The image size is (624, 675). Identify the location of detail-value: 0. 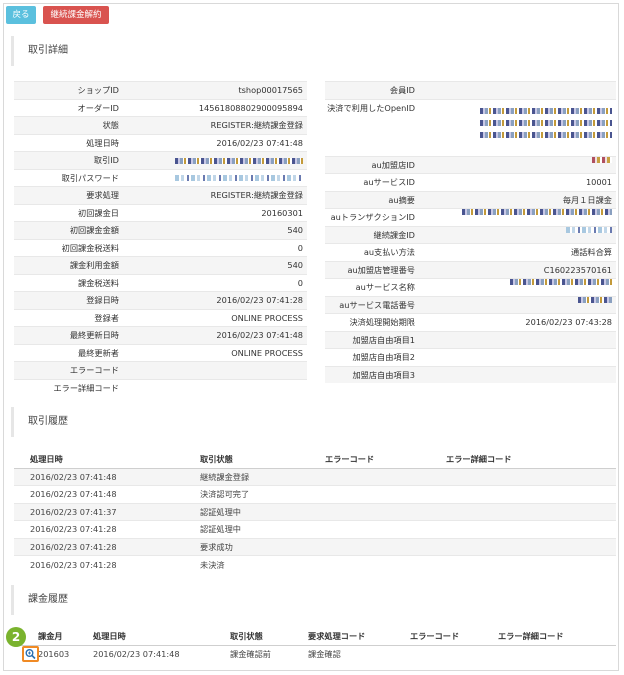
(300, 282).